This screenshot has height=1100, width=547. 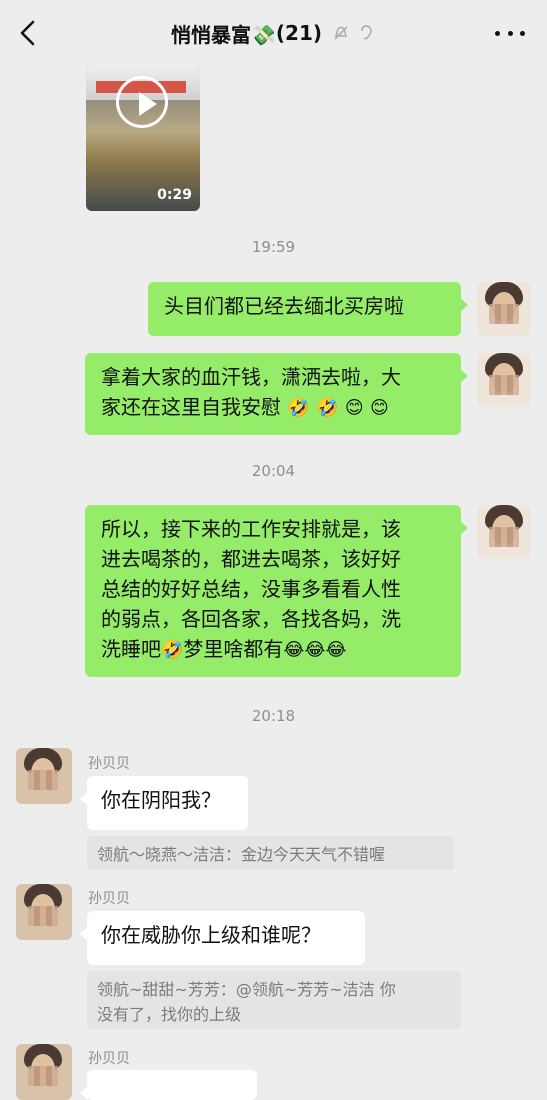 I want to click on message-bubble: 拿着大家的血汗钱，潇洒去啦，大 家还在这里自我安慰 🤣 🤣 😊 😊, so click(x=276, y=394).